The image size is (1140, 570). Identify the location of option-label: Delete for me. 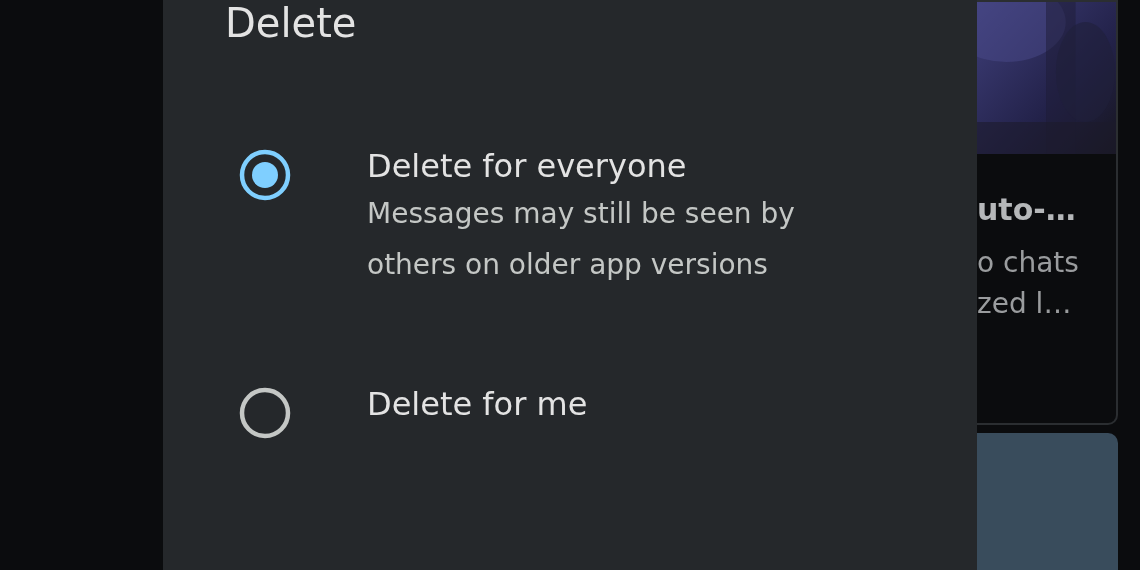
(477, 404).